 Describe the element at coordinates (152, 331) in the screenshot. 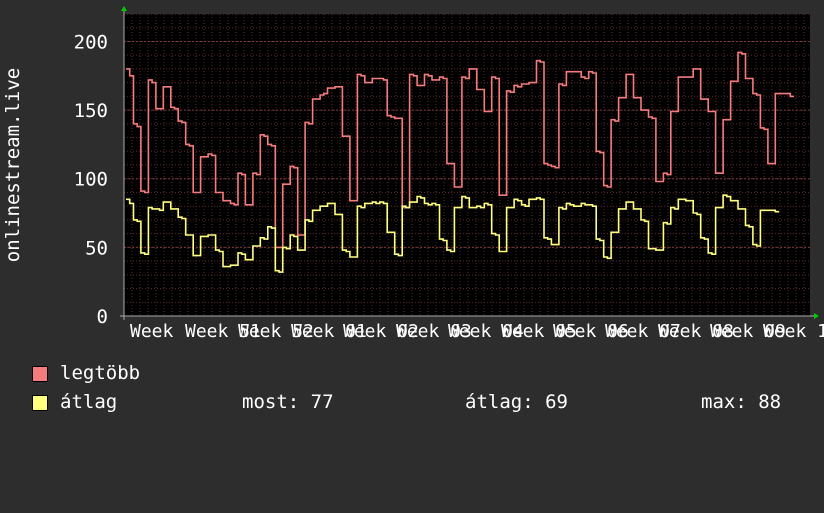

I see `x-tick-label: Week` at that location.